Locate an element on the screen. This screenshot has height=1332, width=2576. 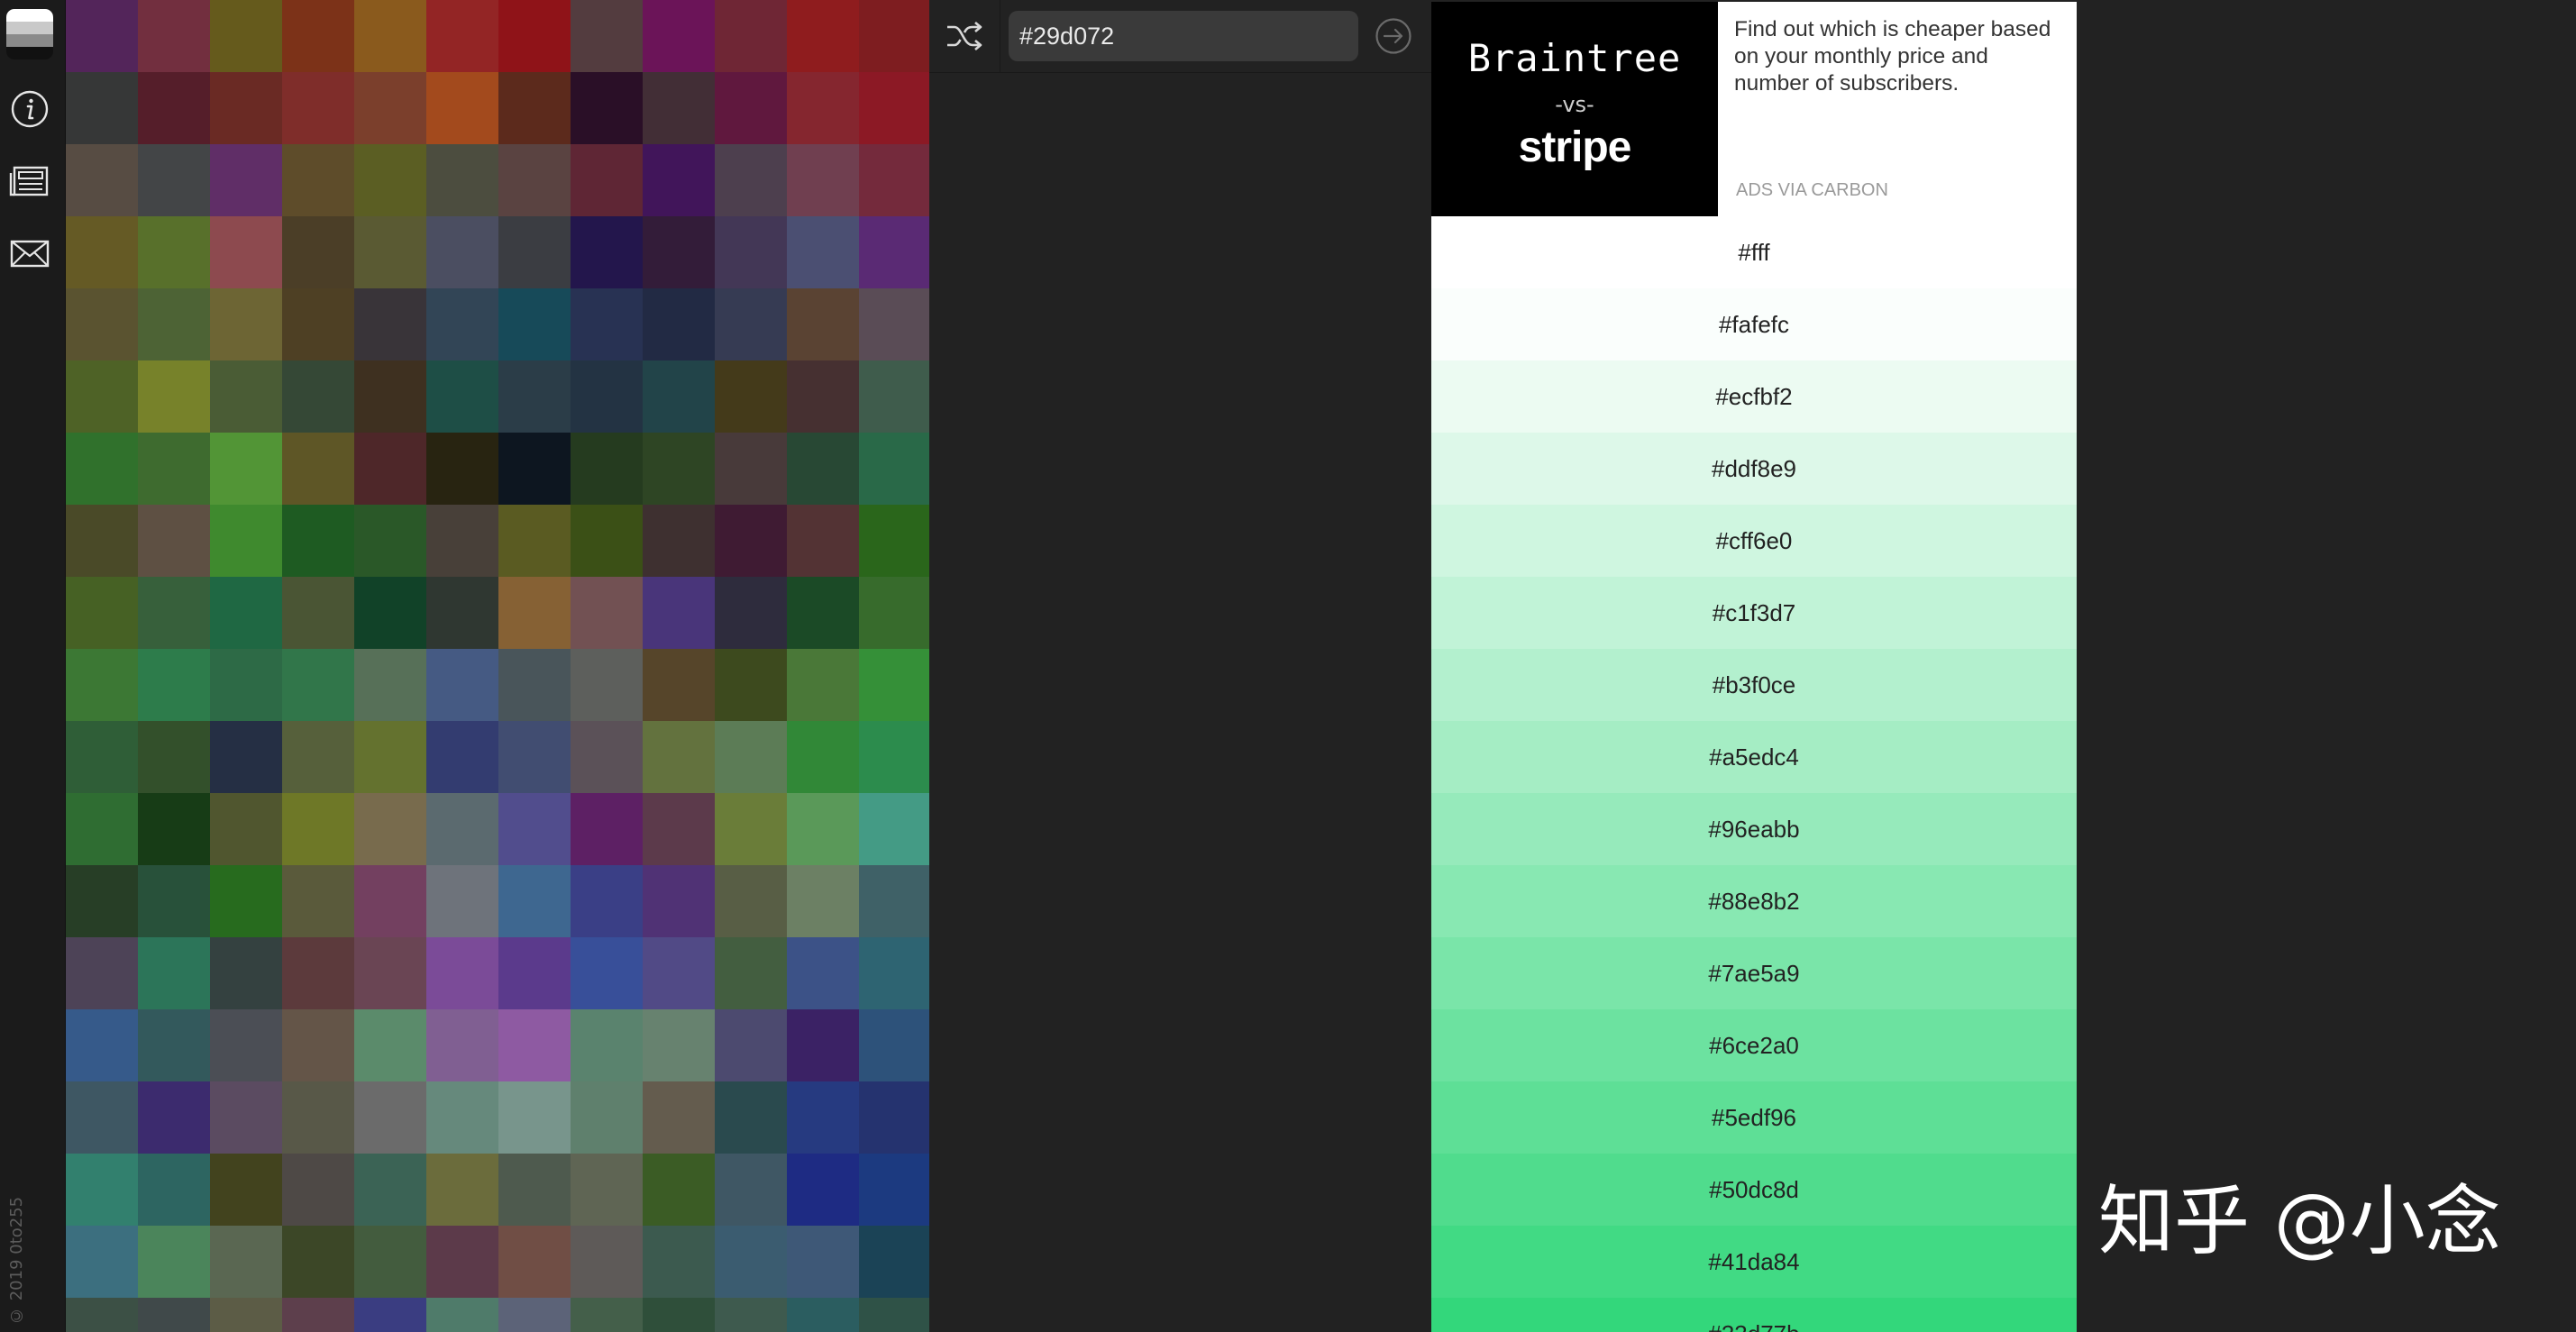
shade-row: #fafefc is located at coordinates (1754, 324).